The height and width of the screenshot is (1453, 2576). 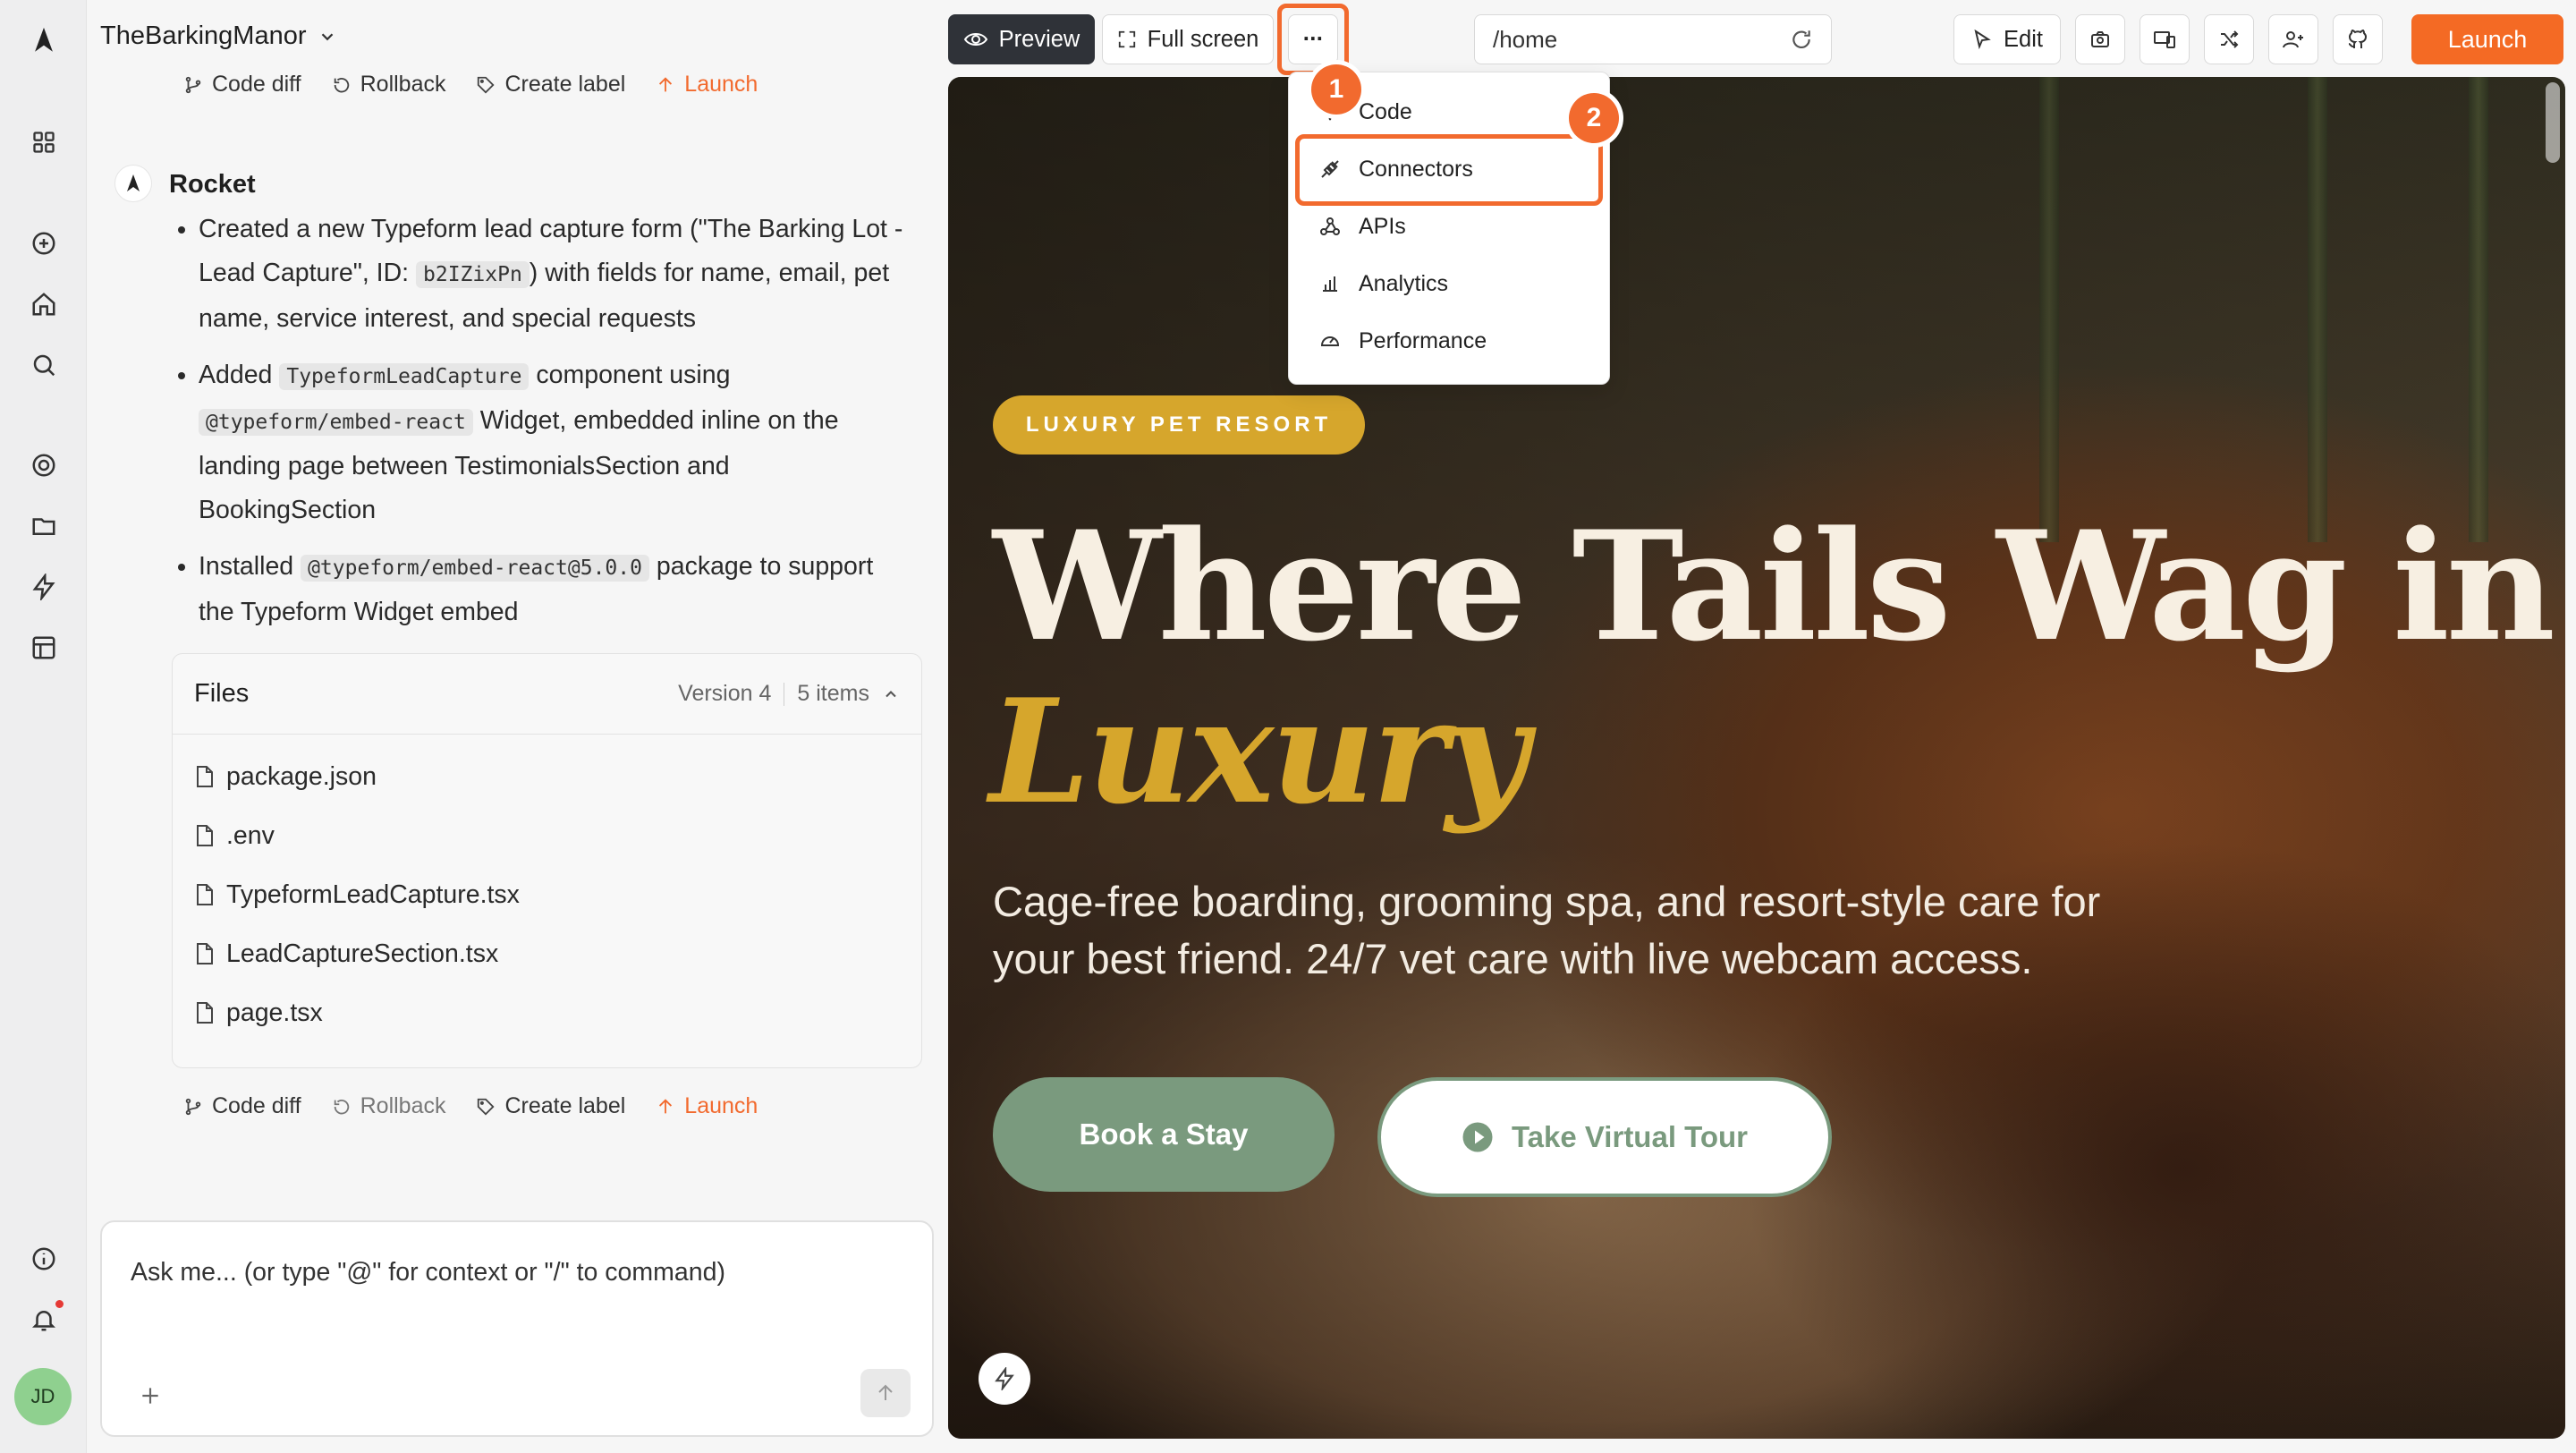 What do you see at coordinates (1604, 1137) in the screenshot?
I see `virtual-tour-button: Take Virtual Tour` at bounding box center [1604, 1137].